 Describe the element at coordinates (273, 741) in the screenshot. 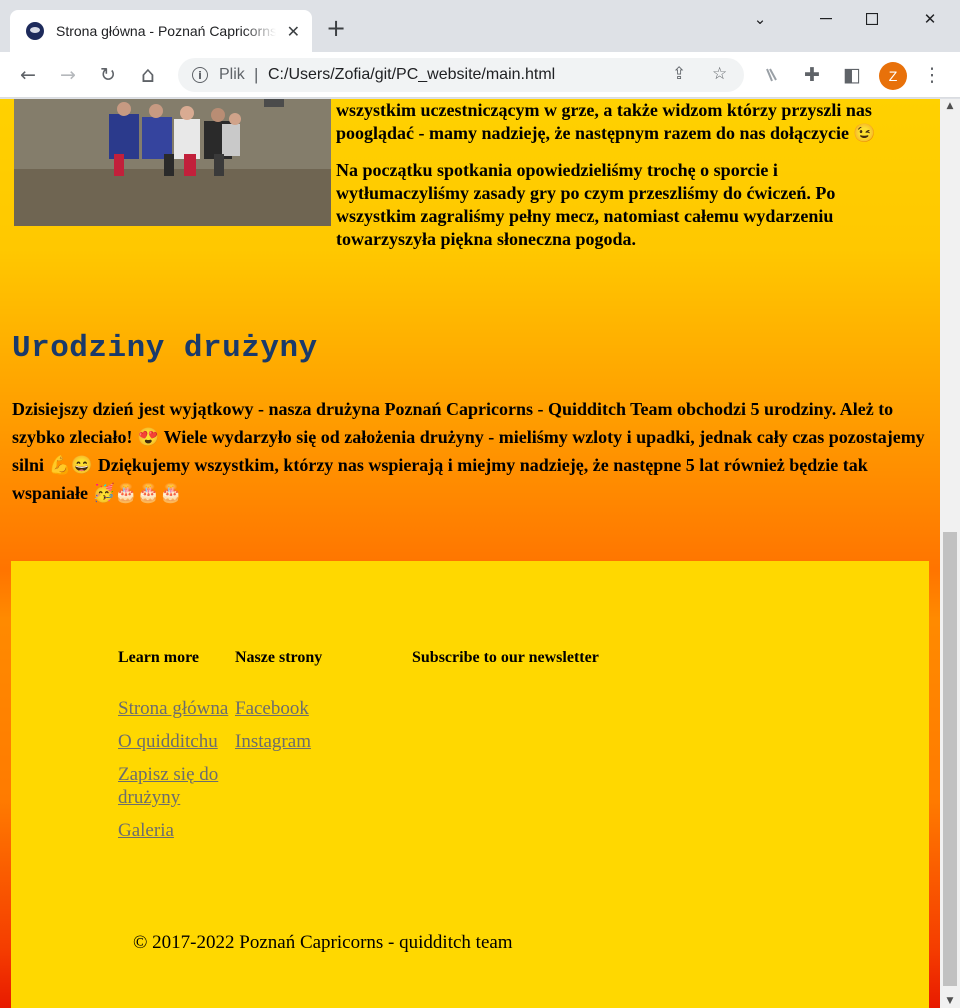

I see `footer-link-instagram: Instagram` at that location.